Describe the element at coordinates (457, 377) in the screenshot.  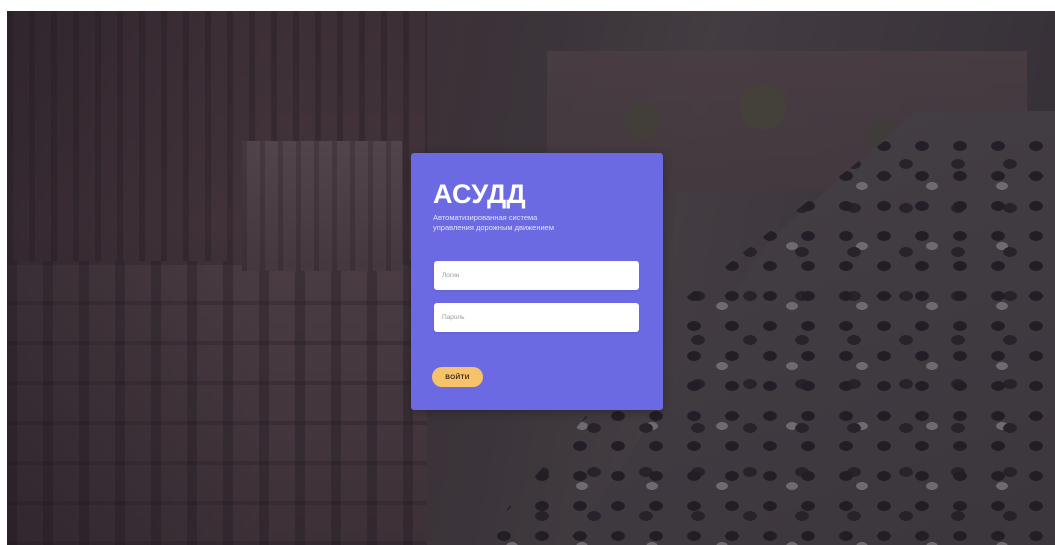
I see `login-button: ВОЙТИ` at that location.